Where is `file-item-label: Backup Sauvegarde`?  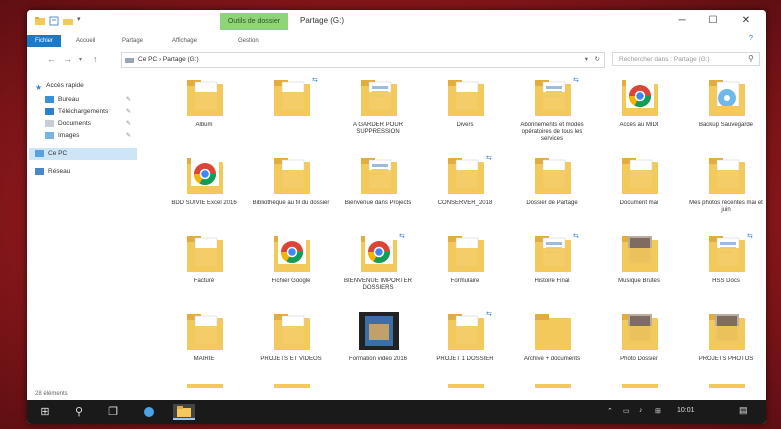 file-item-label: Backup Sauvegarde is located at coordinates (726, 125).